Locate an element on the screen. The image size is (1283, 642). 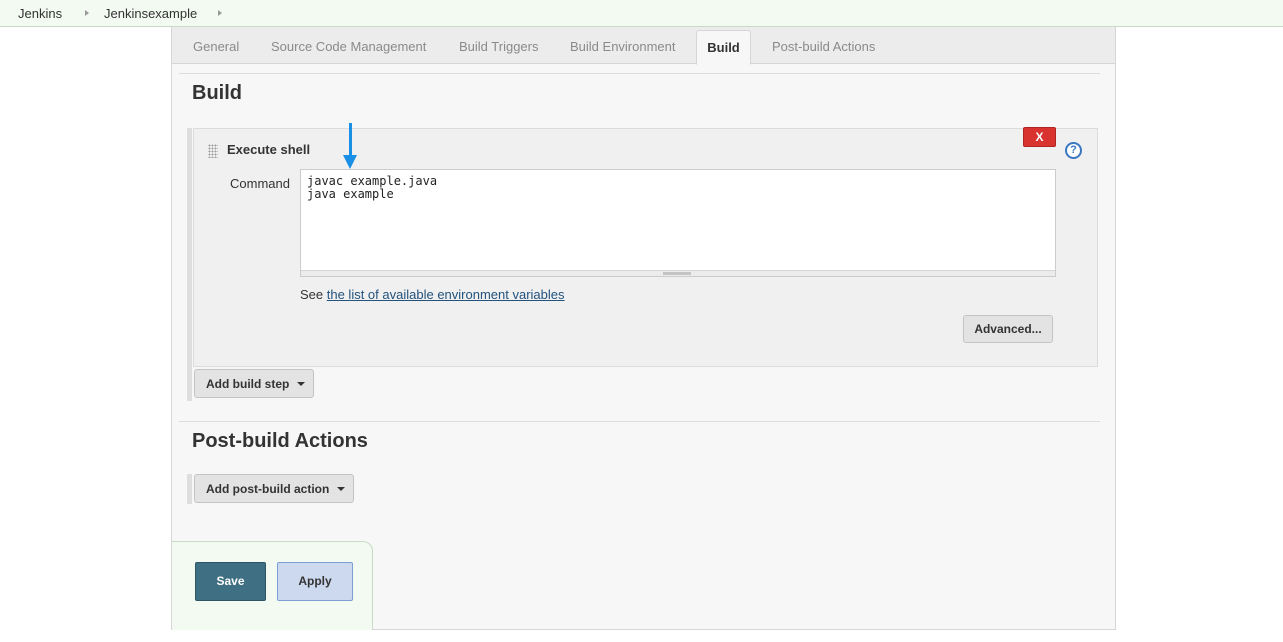
add-post-build-action-label: Add post-build action is located at coordinates (268, 489).